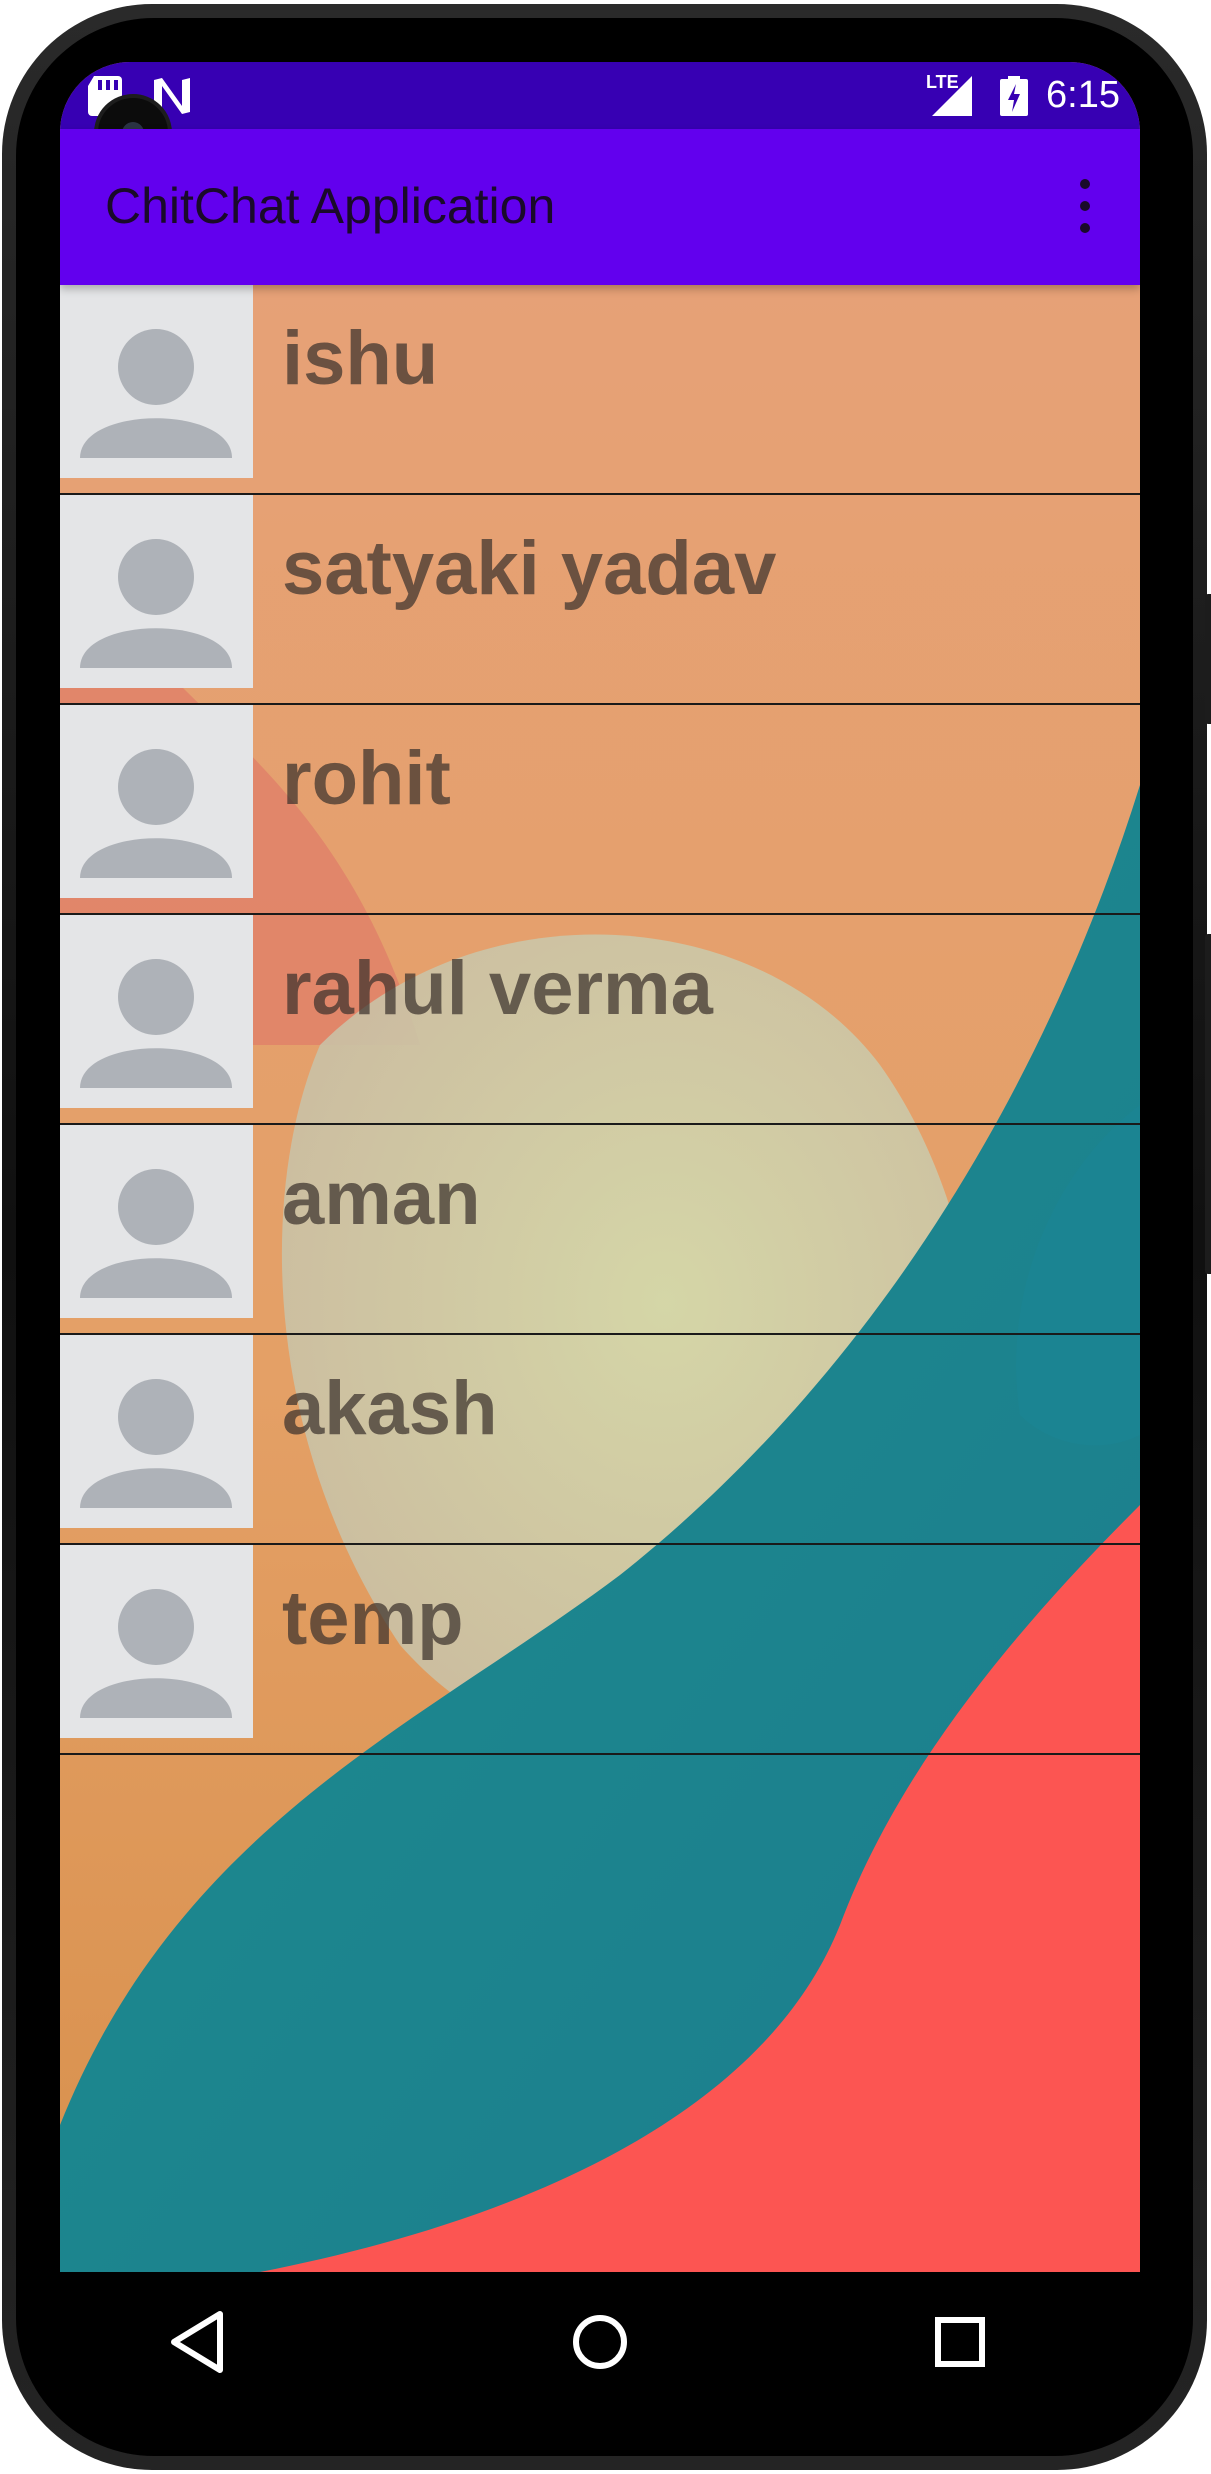 The height and width of the screenshot is (2474, 1211). Describe the element at coordinates (600, 1650) in the screenshot. I see `contact-row: temp` at that location.